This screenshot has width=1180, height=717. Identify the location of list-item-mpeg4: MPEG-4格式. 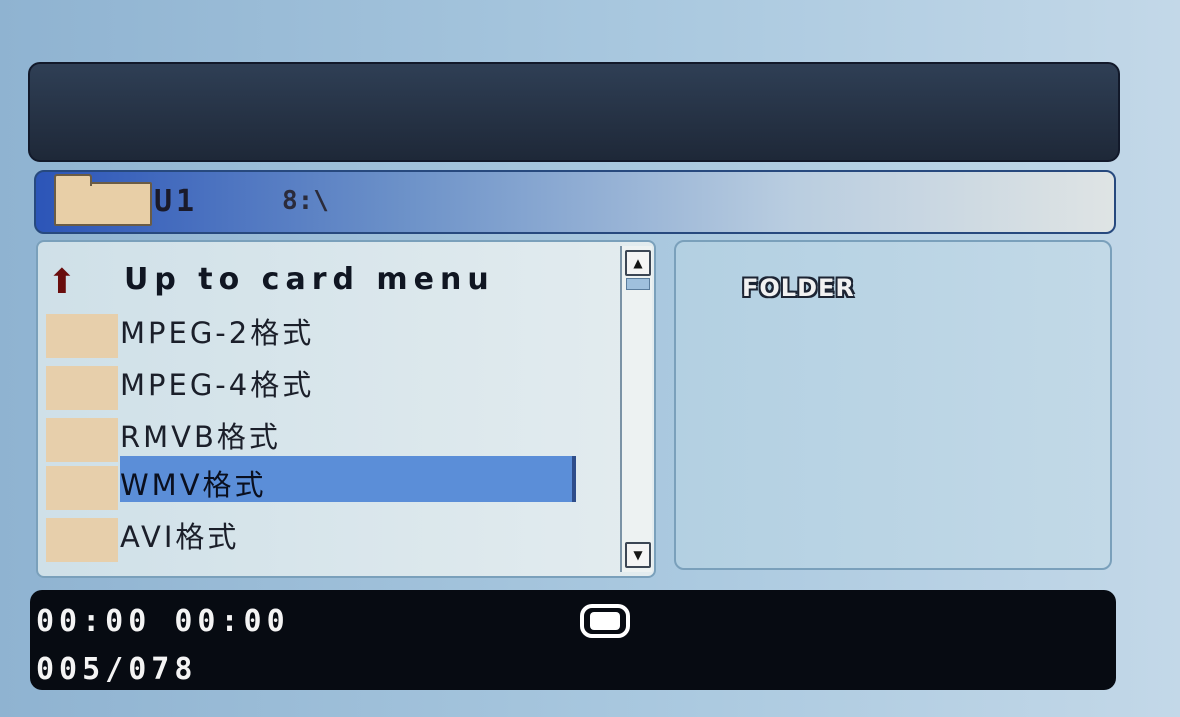
(327, 383).